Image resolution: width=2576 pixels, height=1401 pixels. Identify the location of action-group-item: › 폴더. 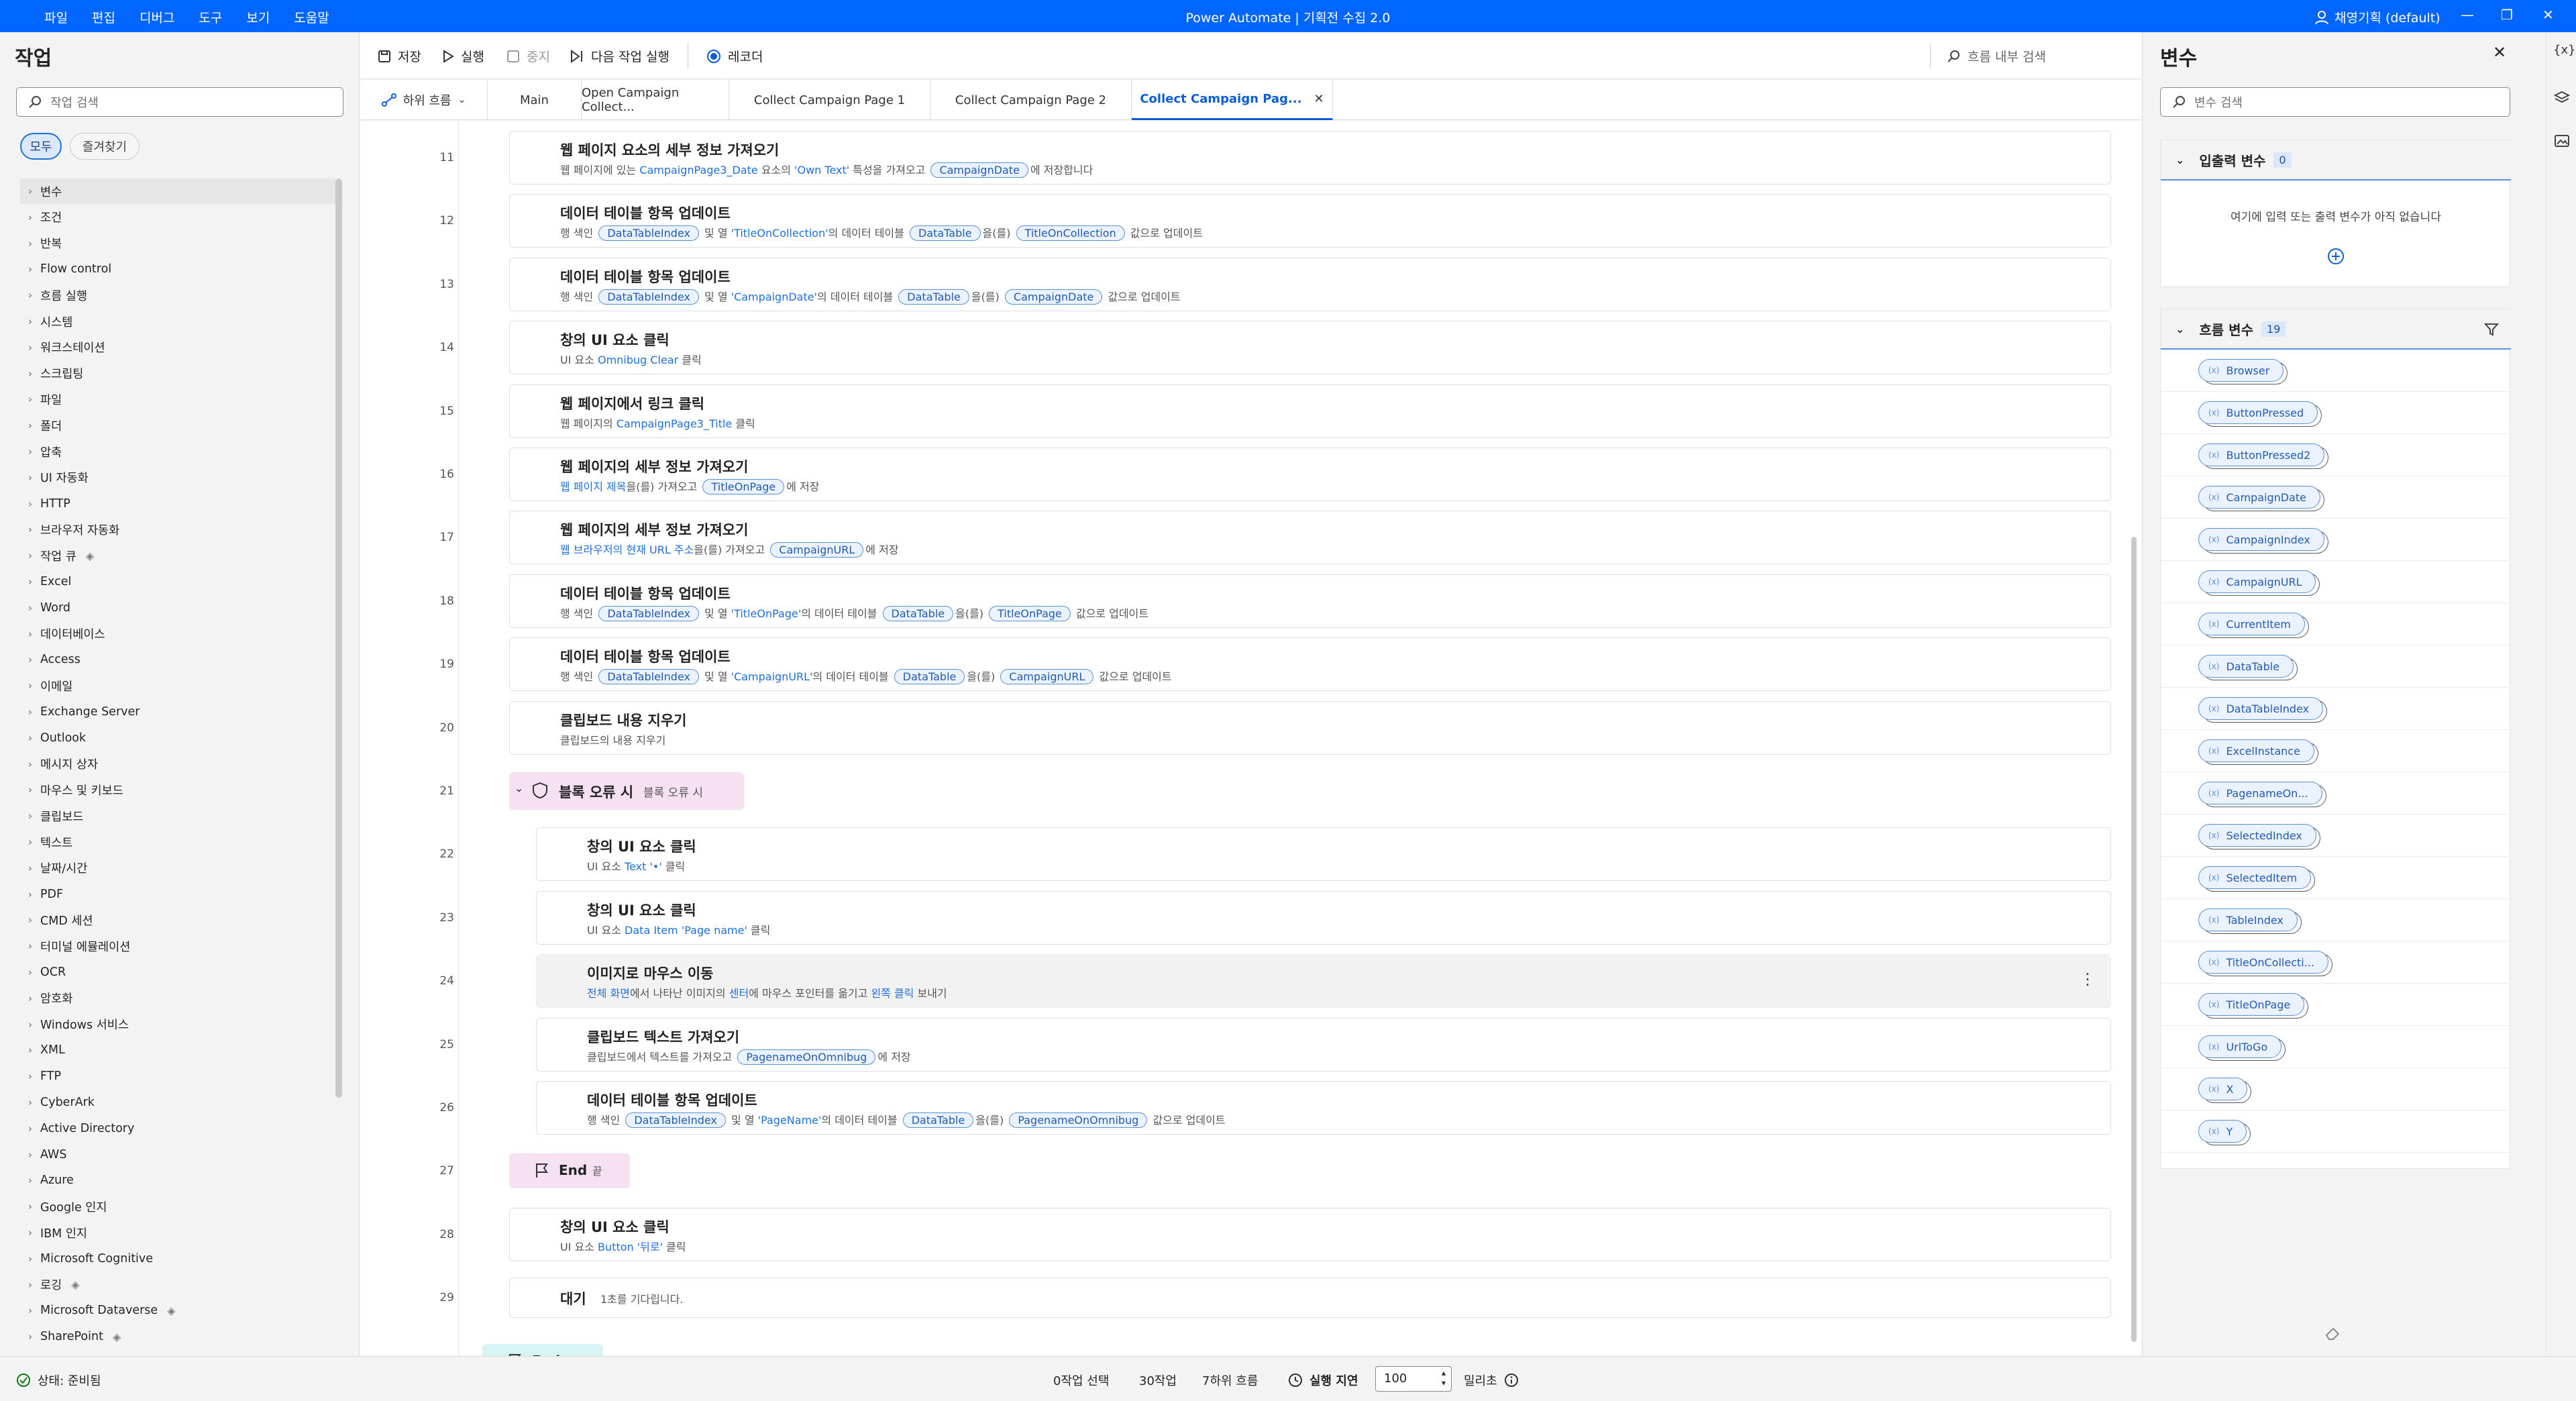
(177, 426).